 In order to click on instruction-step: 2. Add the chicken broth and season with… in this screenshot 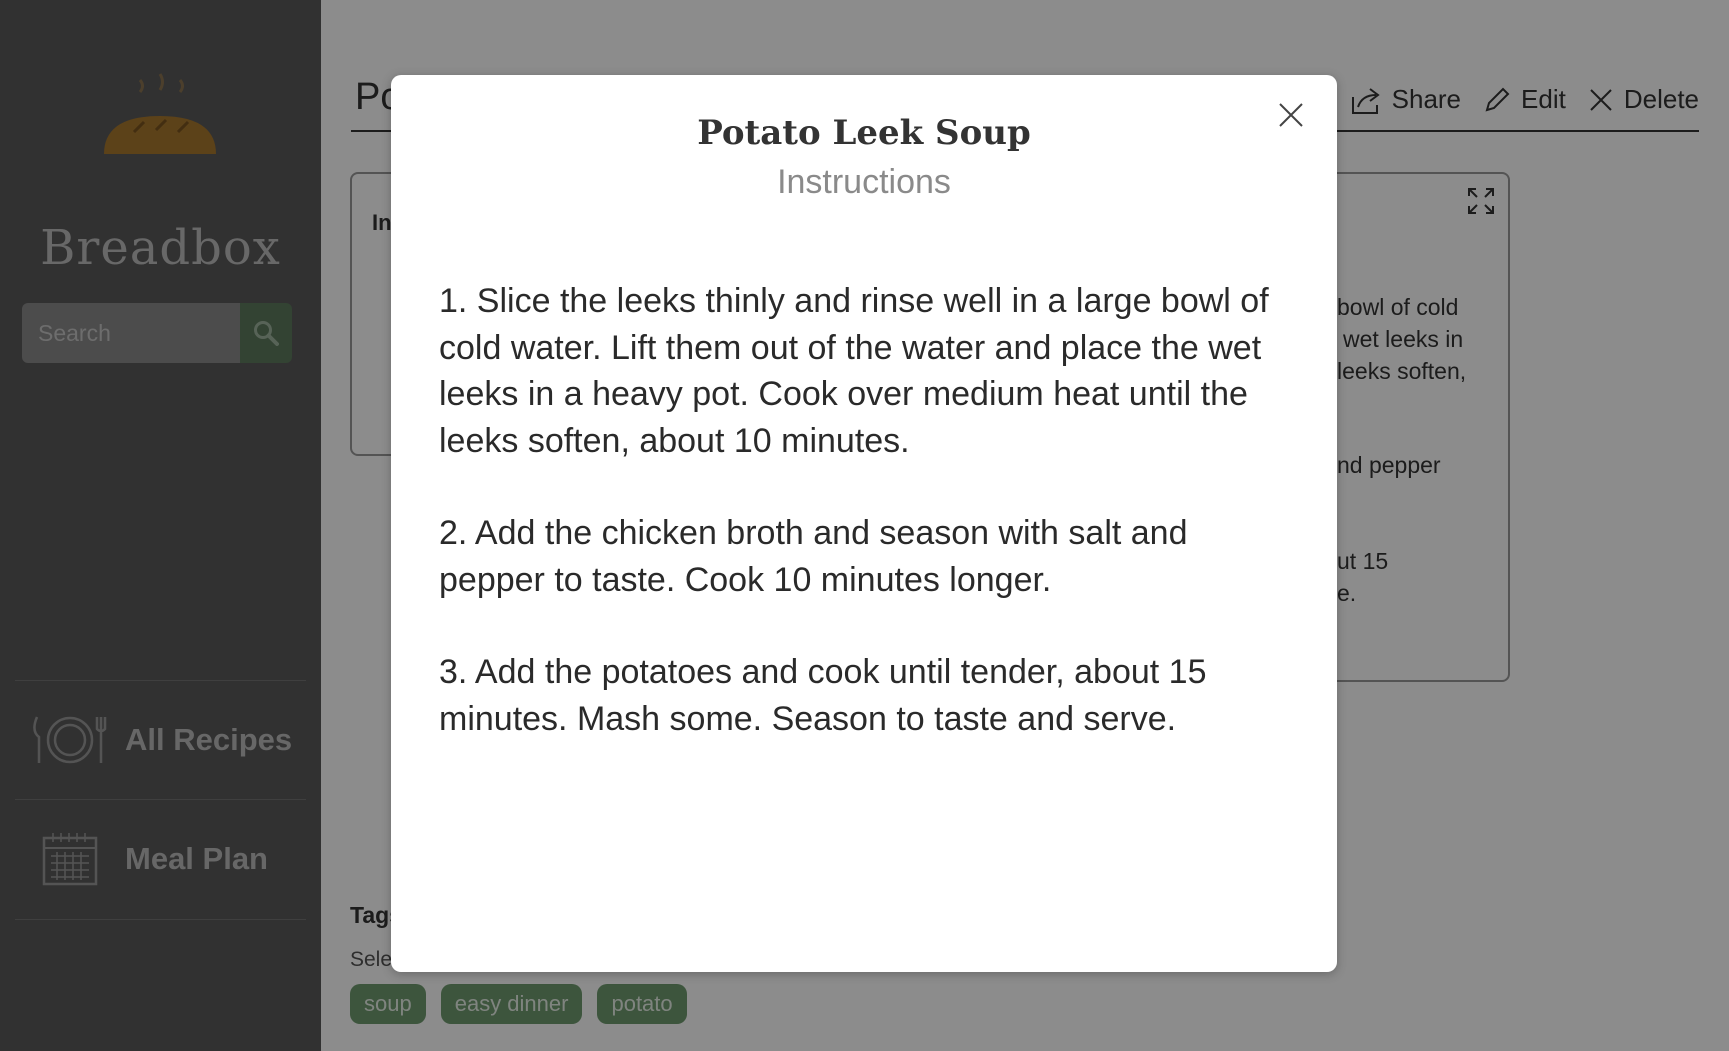, I will do `click(813, 556)`.